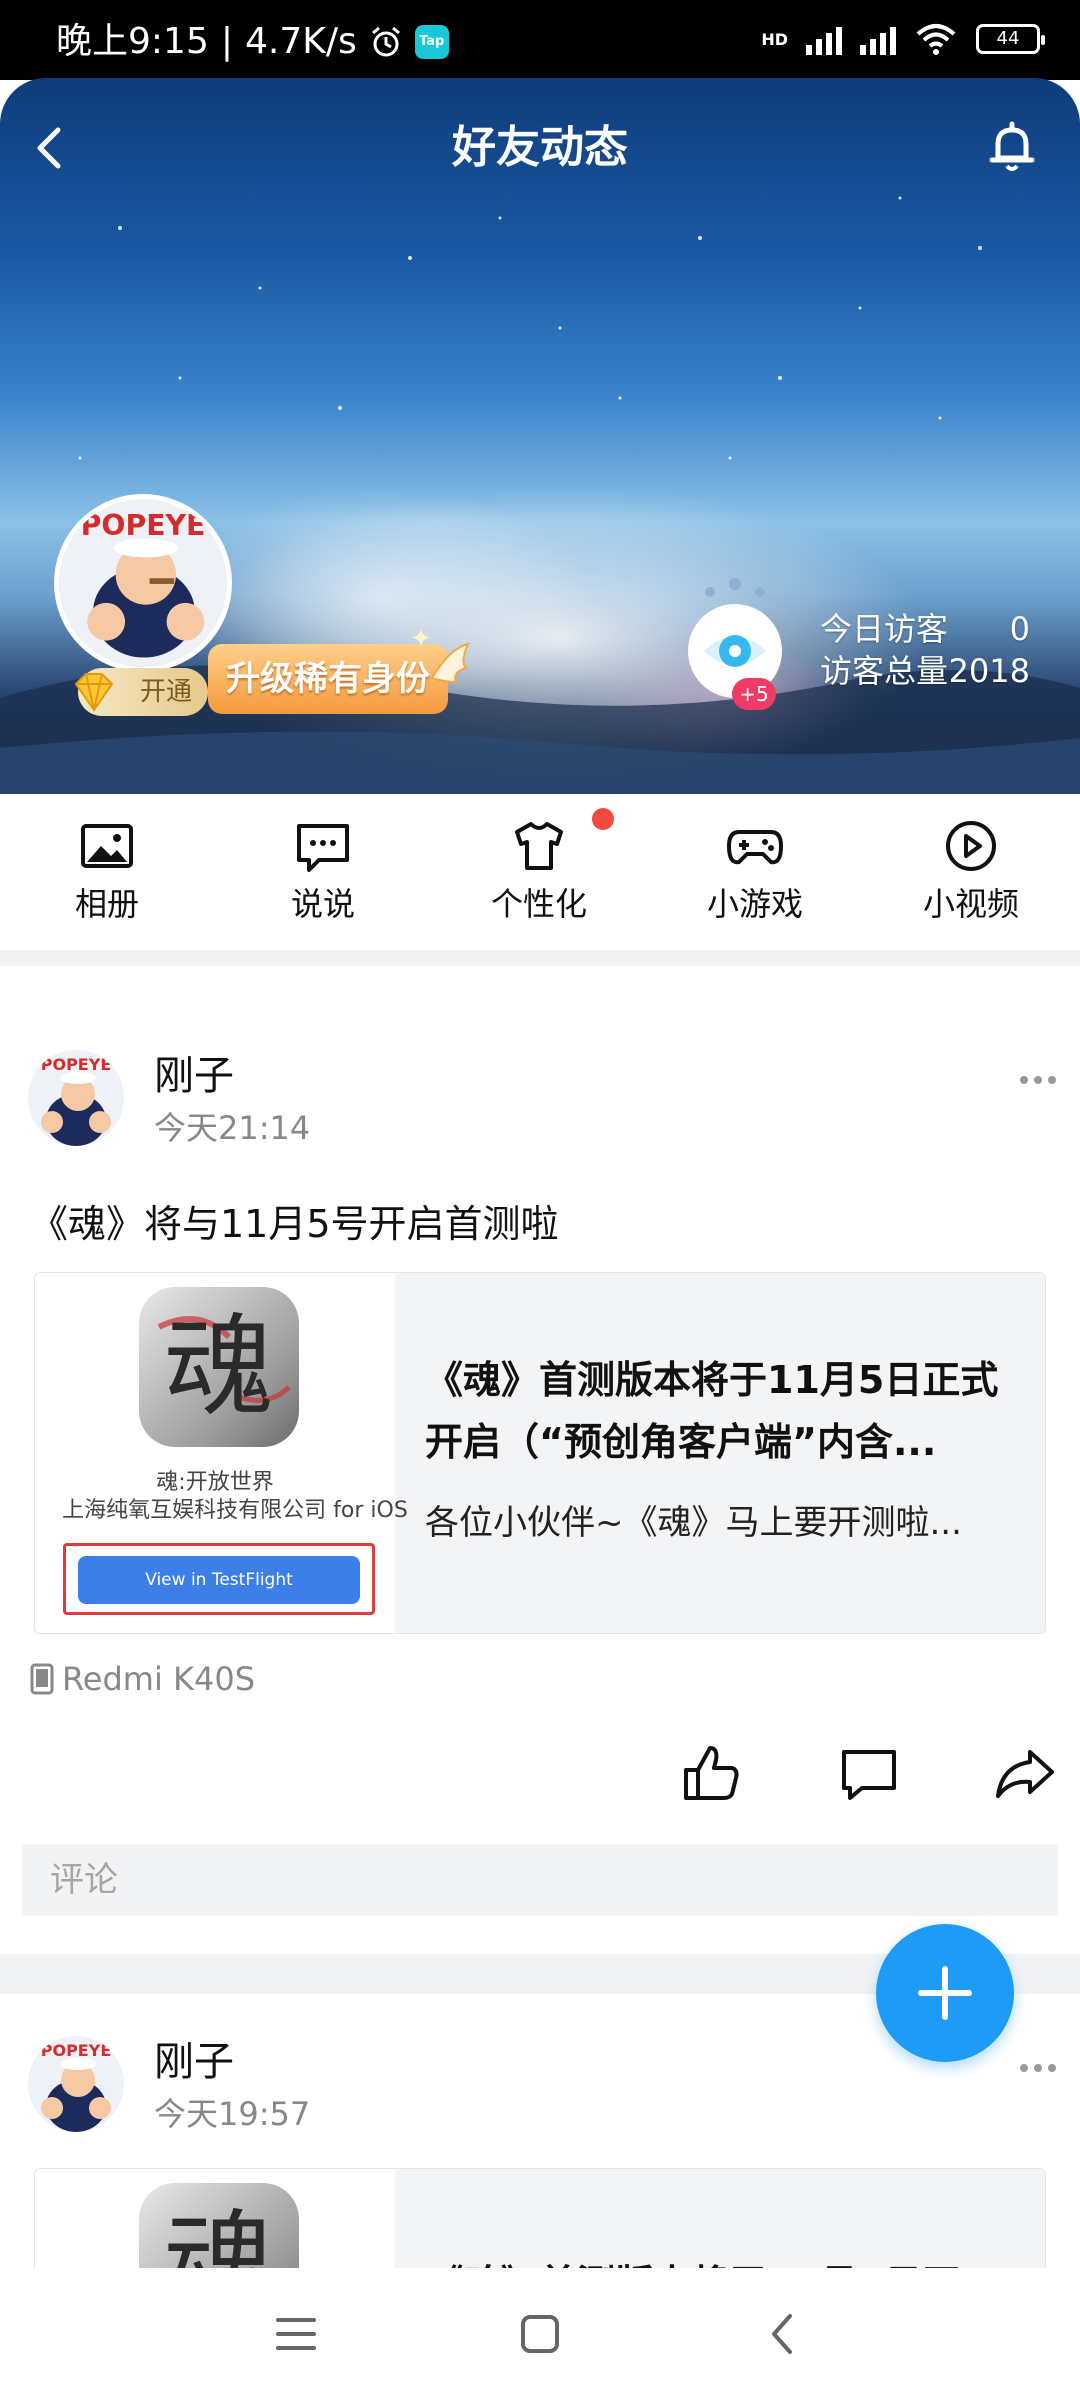  I want to click on notification-bell-icon, so click(1012, 146).